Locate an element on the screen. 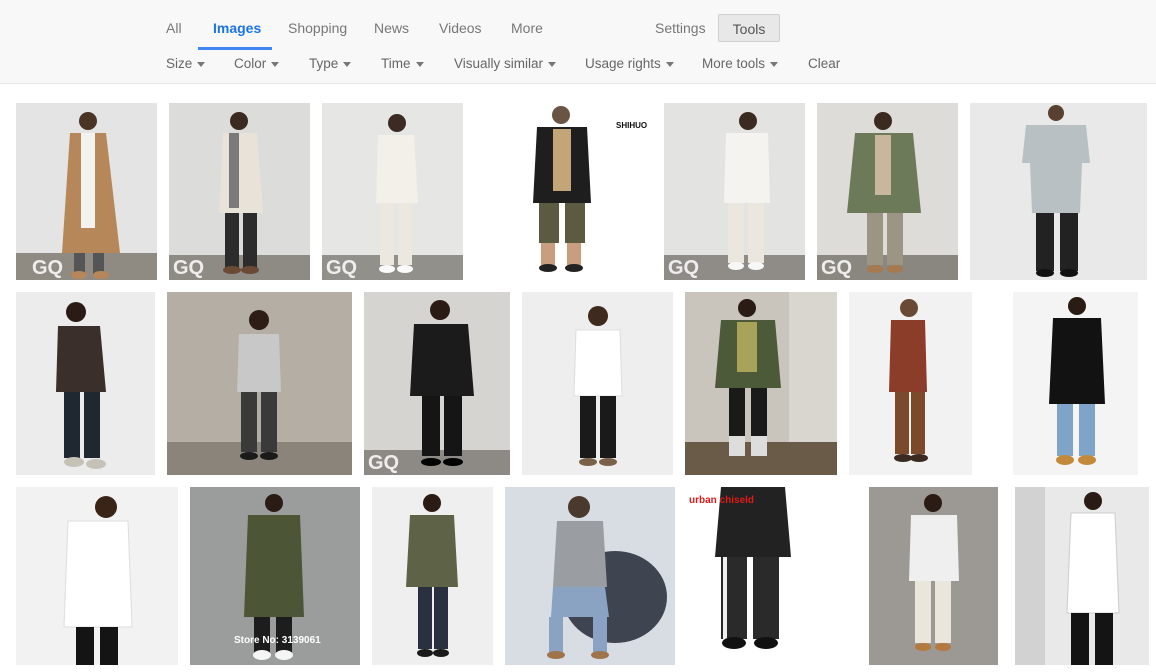  tab-news: News is located at coordinates (391, 28).